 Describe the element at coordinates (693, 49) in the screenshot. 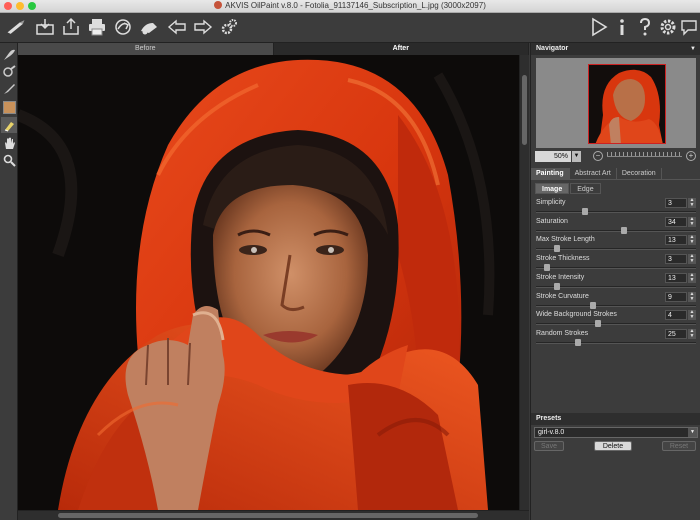

I see `panel-menu-arrow-icon: ▼` at that location.